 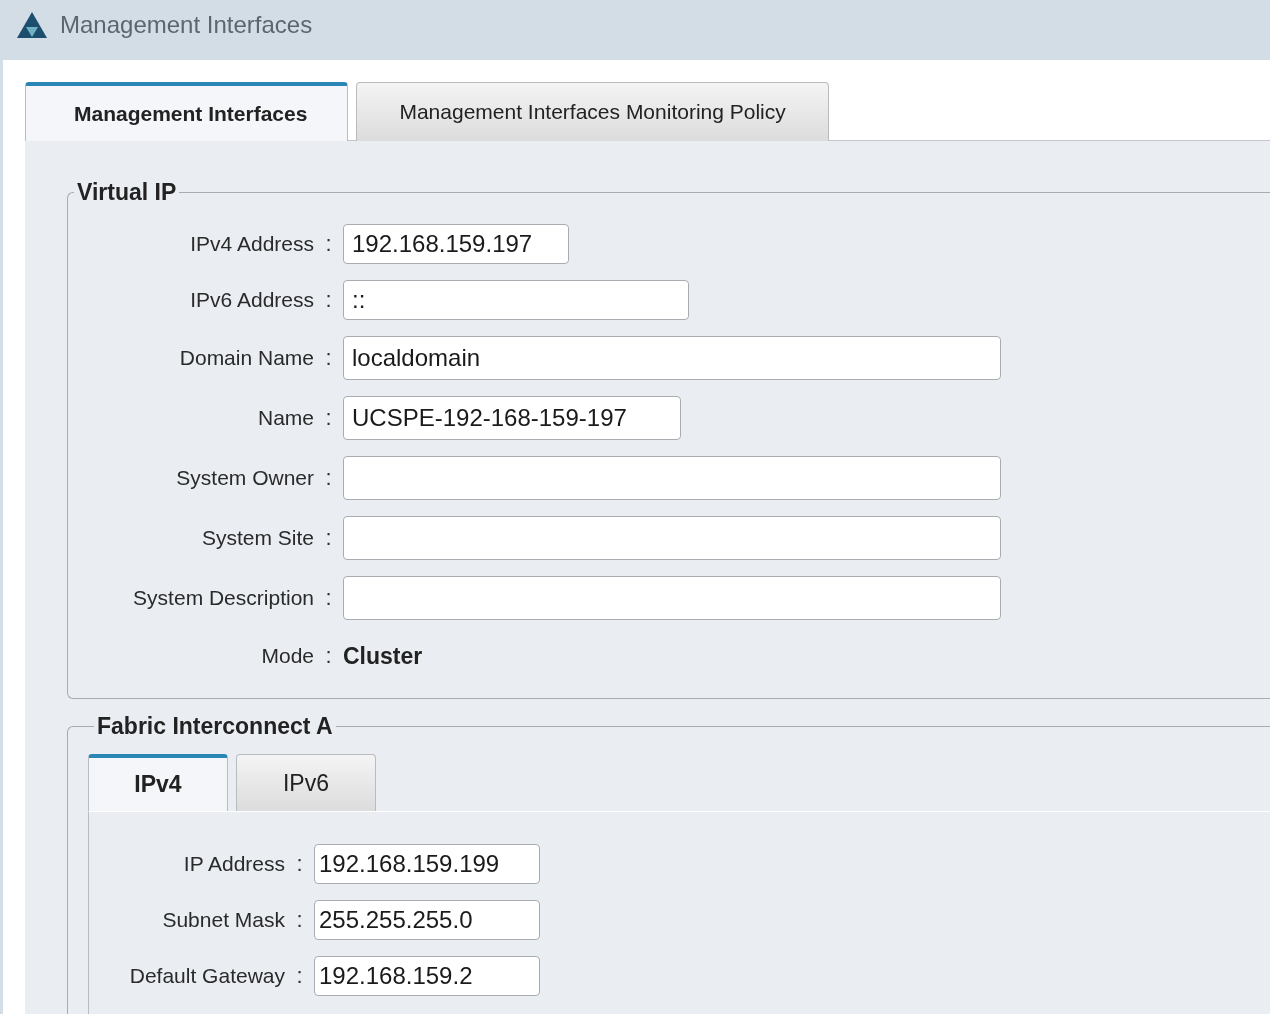 What do you see at coordinates (427, 976) in the screenshot?
I see `input-field: 192.168.159.2` at bounding box center [427, 976].